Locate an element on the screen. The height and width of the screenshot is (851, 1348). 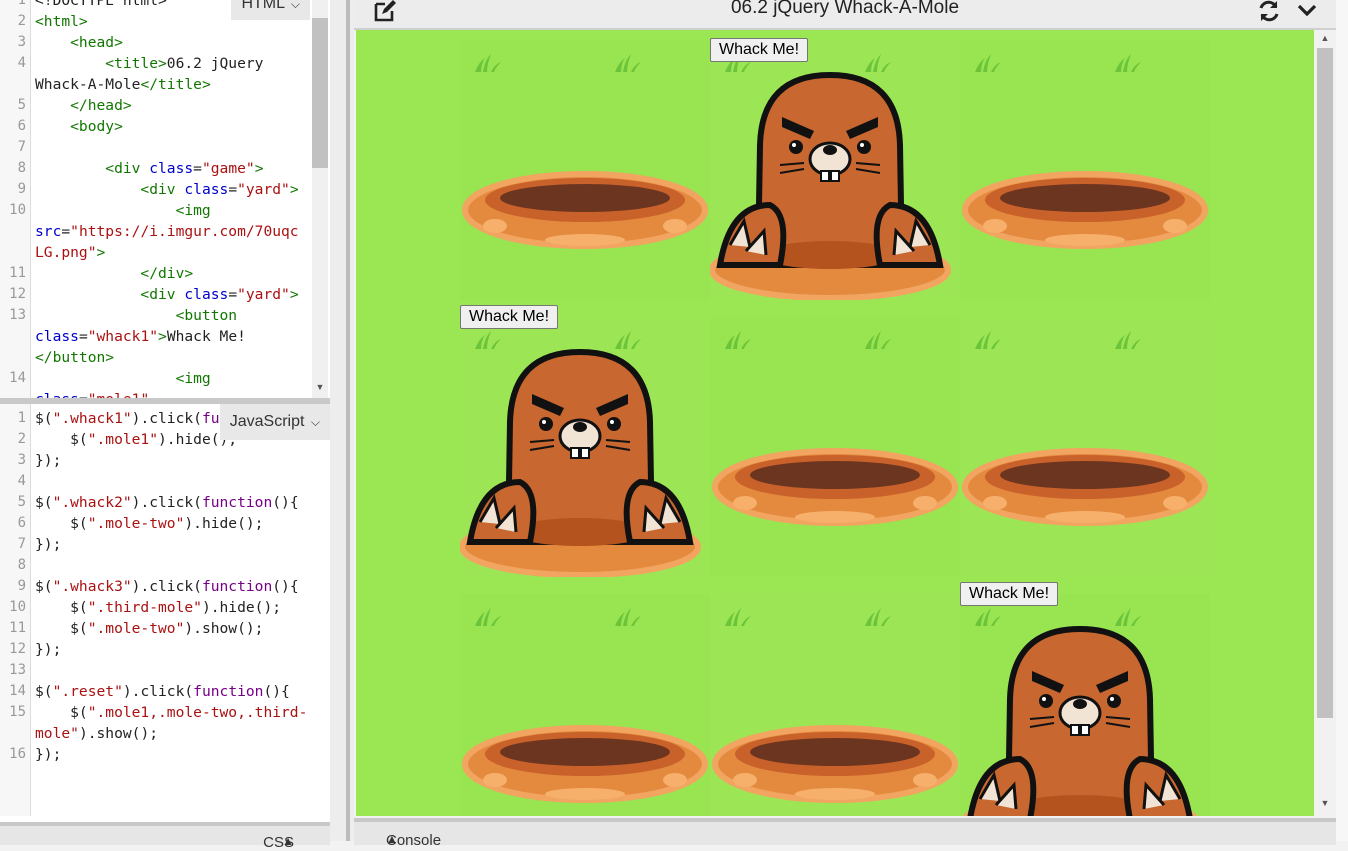
html-scrollbar: ▼ is located at coordinates (320, 199).